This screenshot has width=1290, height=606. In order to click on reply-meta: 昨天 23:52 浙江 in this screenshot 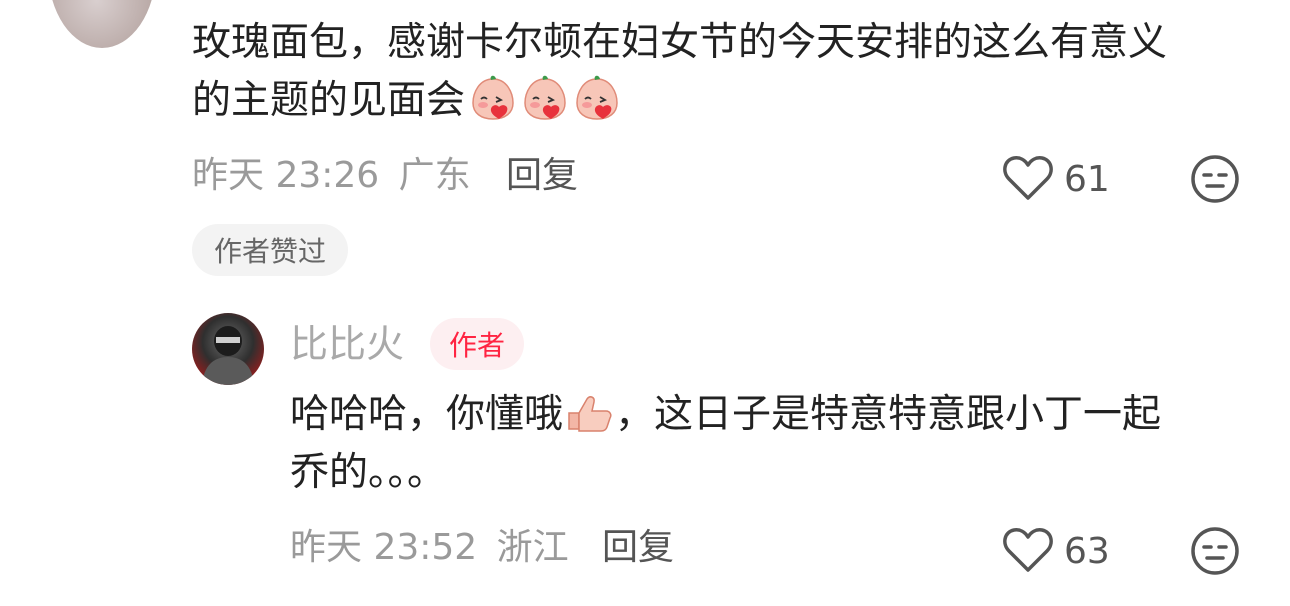, I will do `click(429, 548)`.